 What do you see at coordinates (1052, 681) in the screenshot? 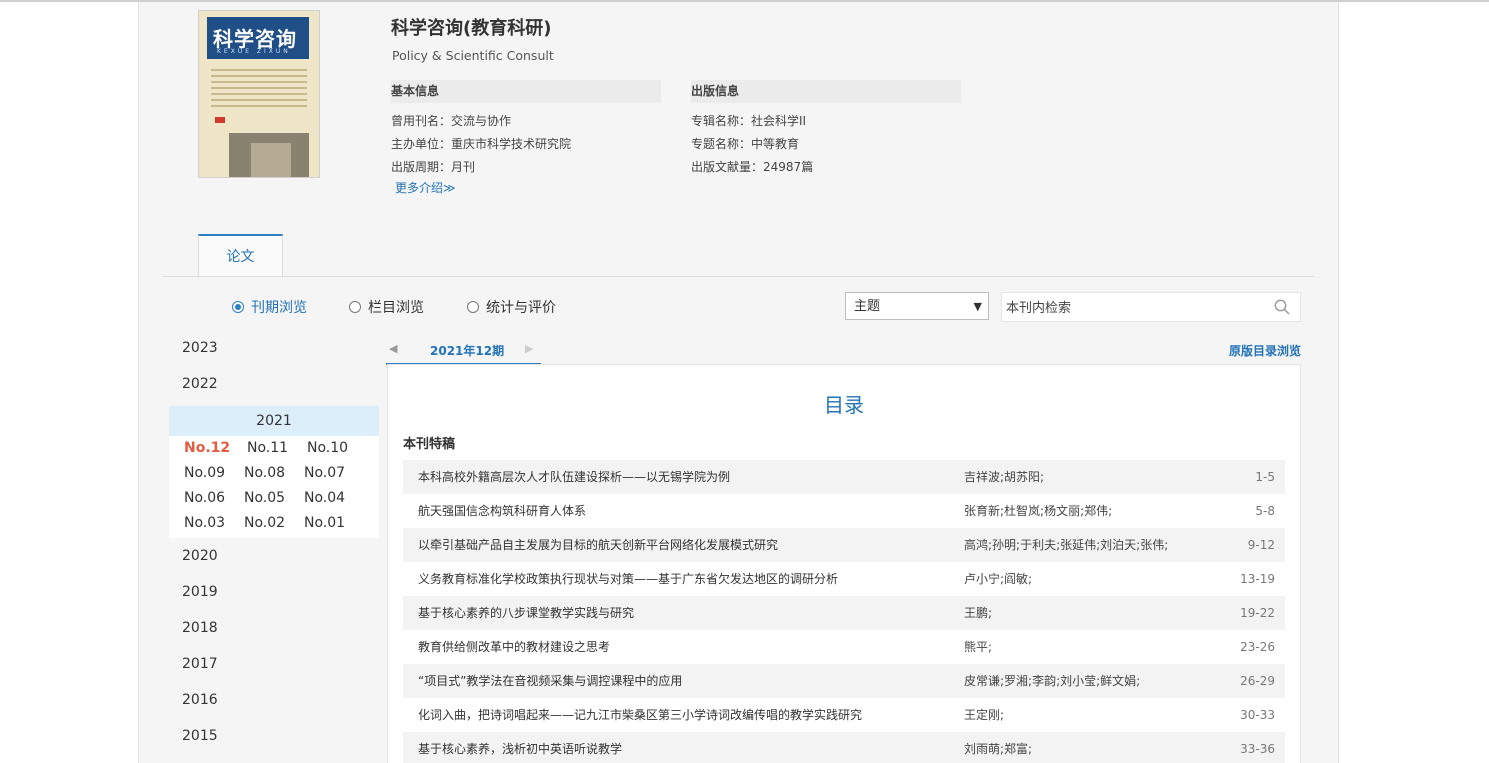
I see `article-authors: 皮常谦;罗湘;李韵;刘小莹;鲜文娟;` at bounding box center [1052, 681].